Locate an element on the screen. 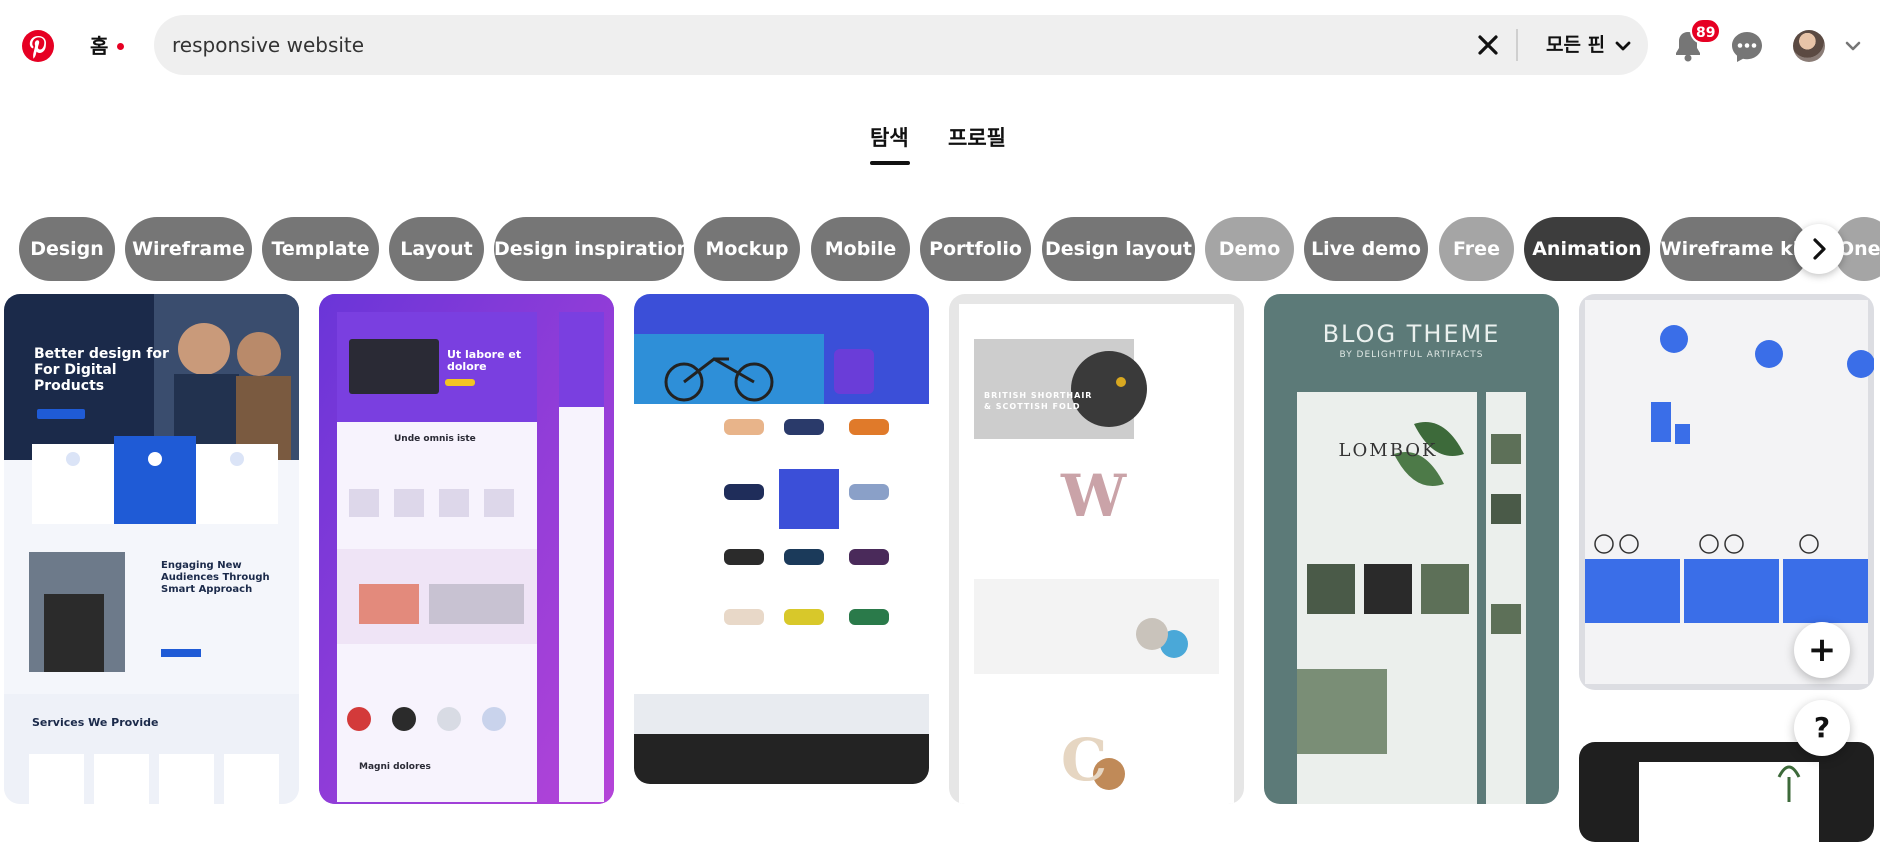 This screenshot has height=842, width=1880. notification-count-badge: 89 is located at coordinates (1706, 31).